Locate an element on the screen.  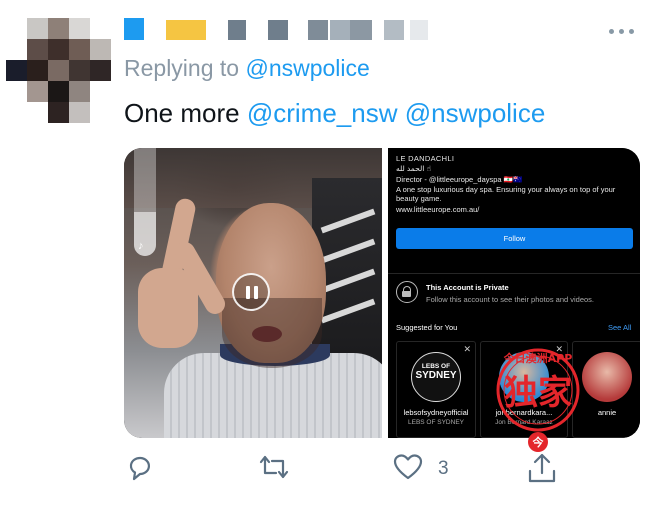
tweet-author-header is located at coordinates (344, 30).